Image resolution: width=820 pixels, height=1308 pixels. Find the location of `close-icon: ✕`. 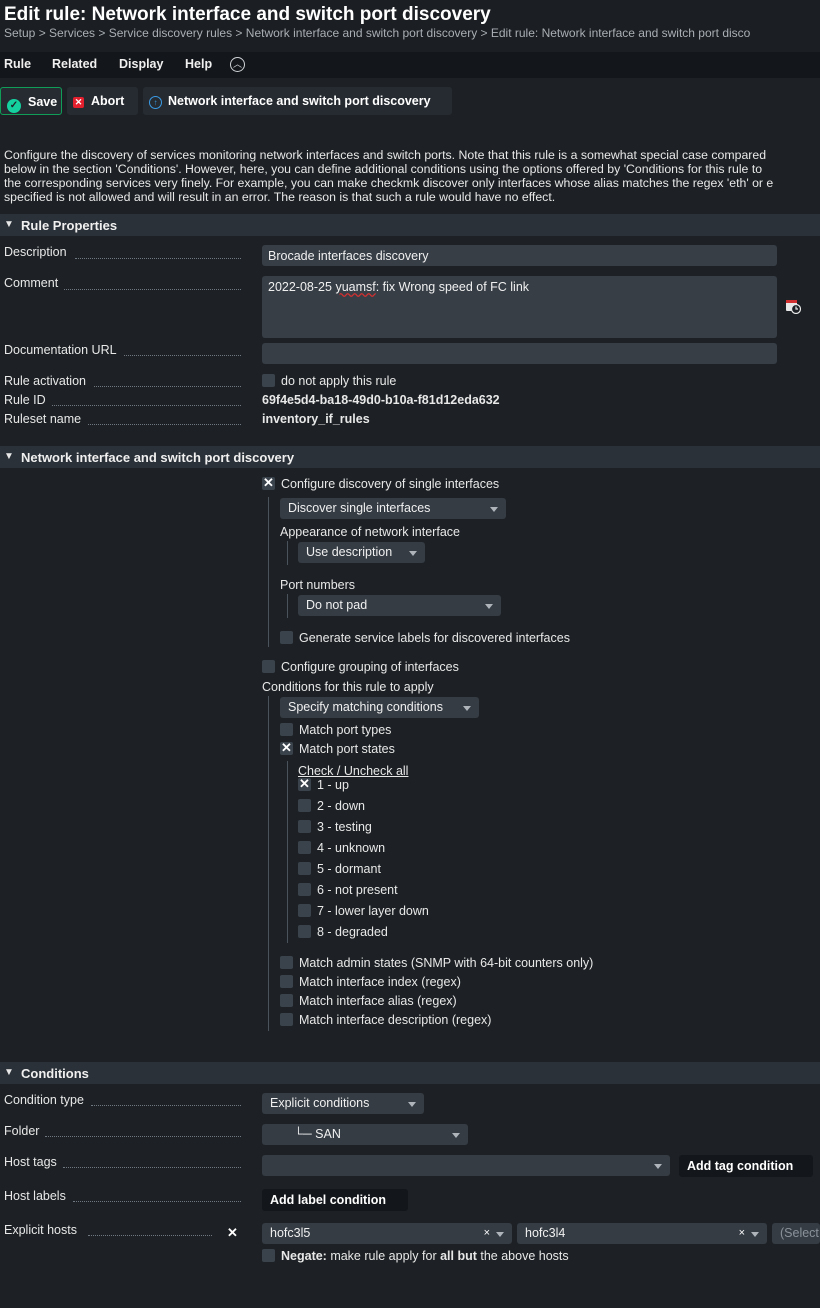

close-icon: ✕ is located at coordinates (78, 102).